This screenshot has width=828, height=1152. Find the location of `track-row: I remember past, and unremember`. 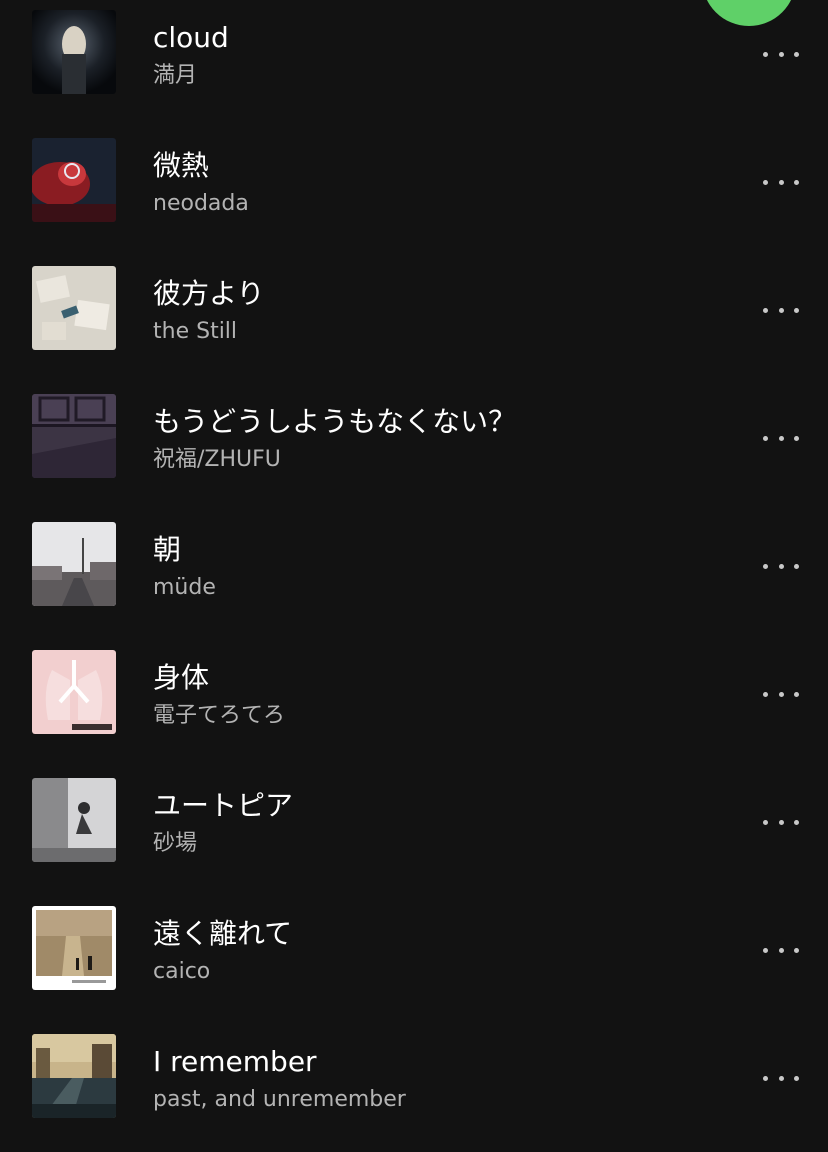

track-row: I remember past, and unremember is located at coordinates (414, 1088).